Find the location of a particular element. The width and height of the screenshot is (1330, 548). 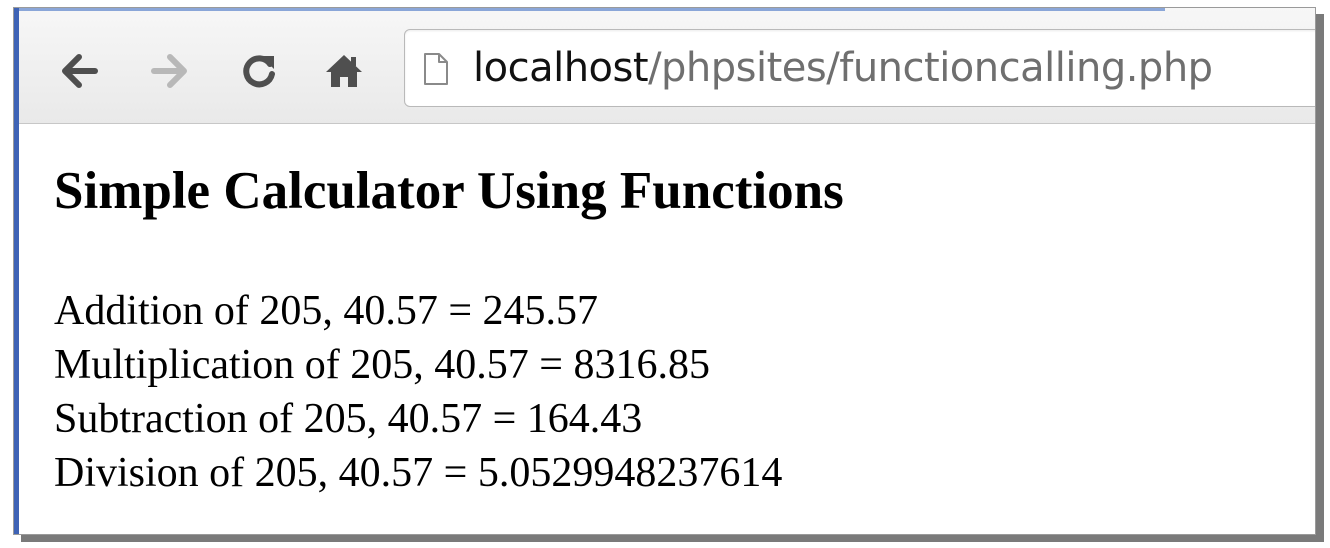

result-division: Division of 205, 40.57 = 5.0529948237614 is located at coordinates (418, 473).